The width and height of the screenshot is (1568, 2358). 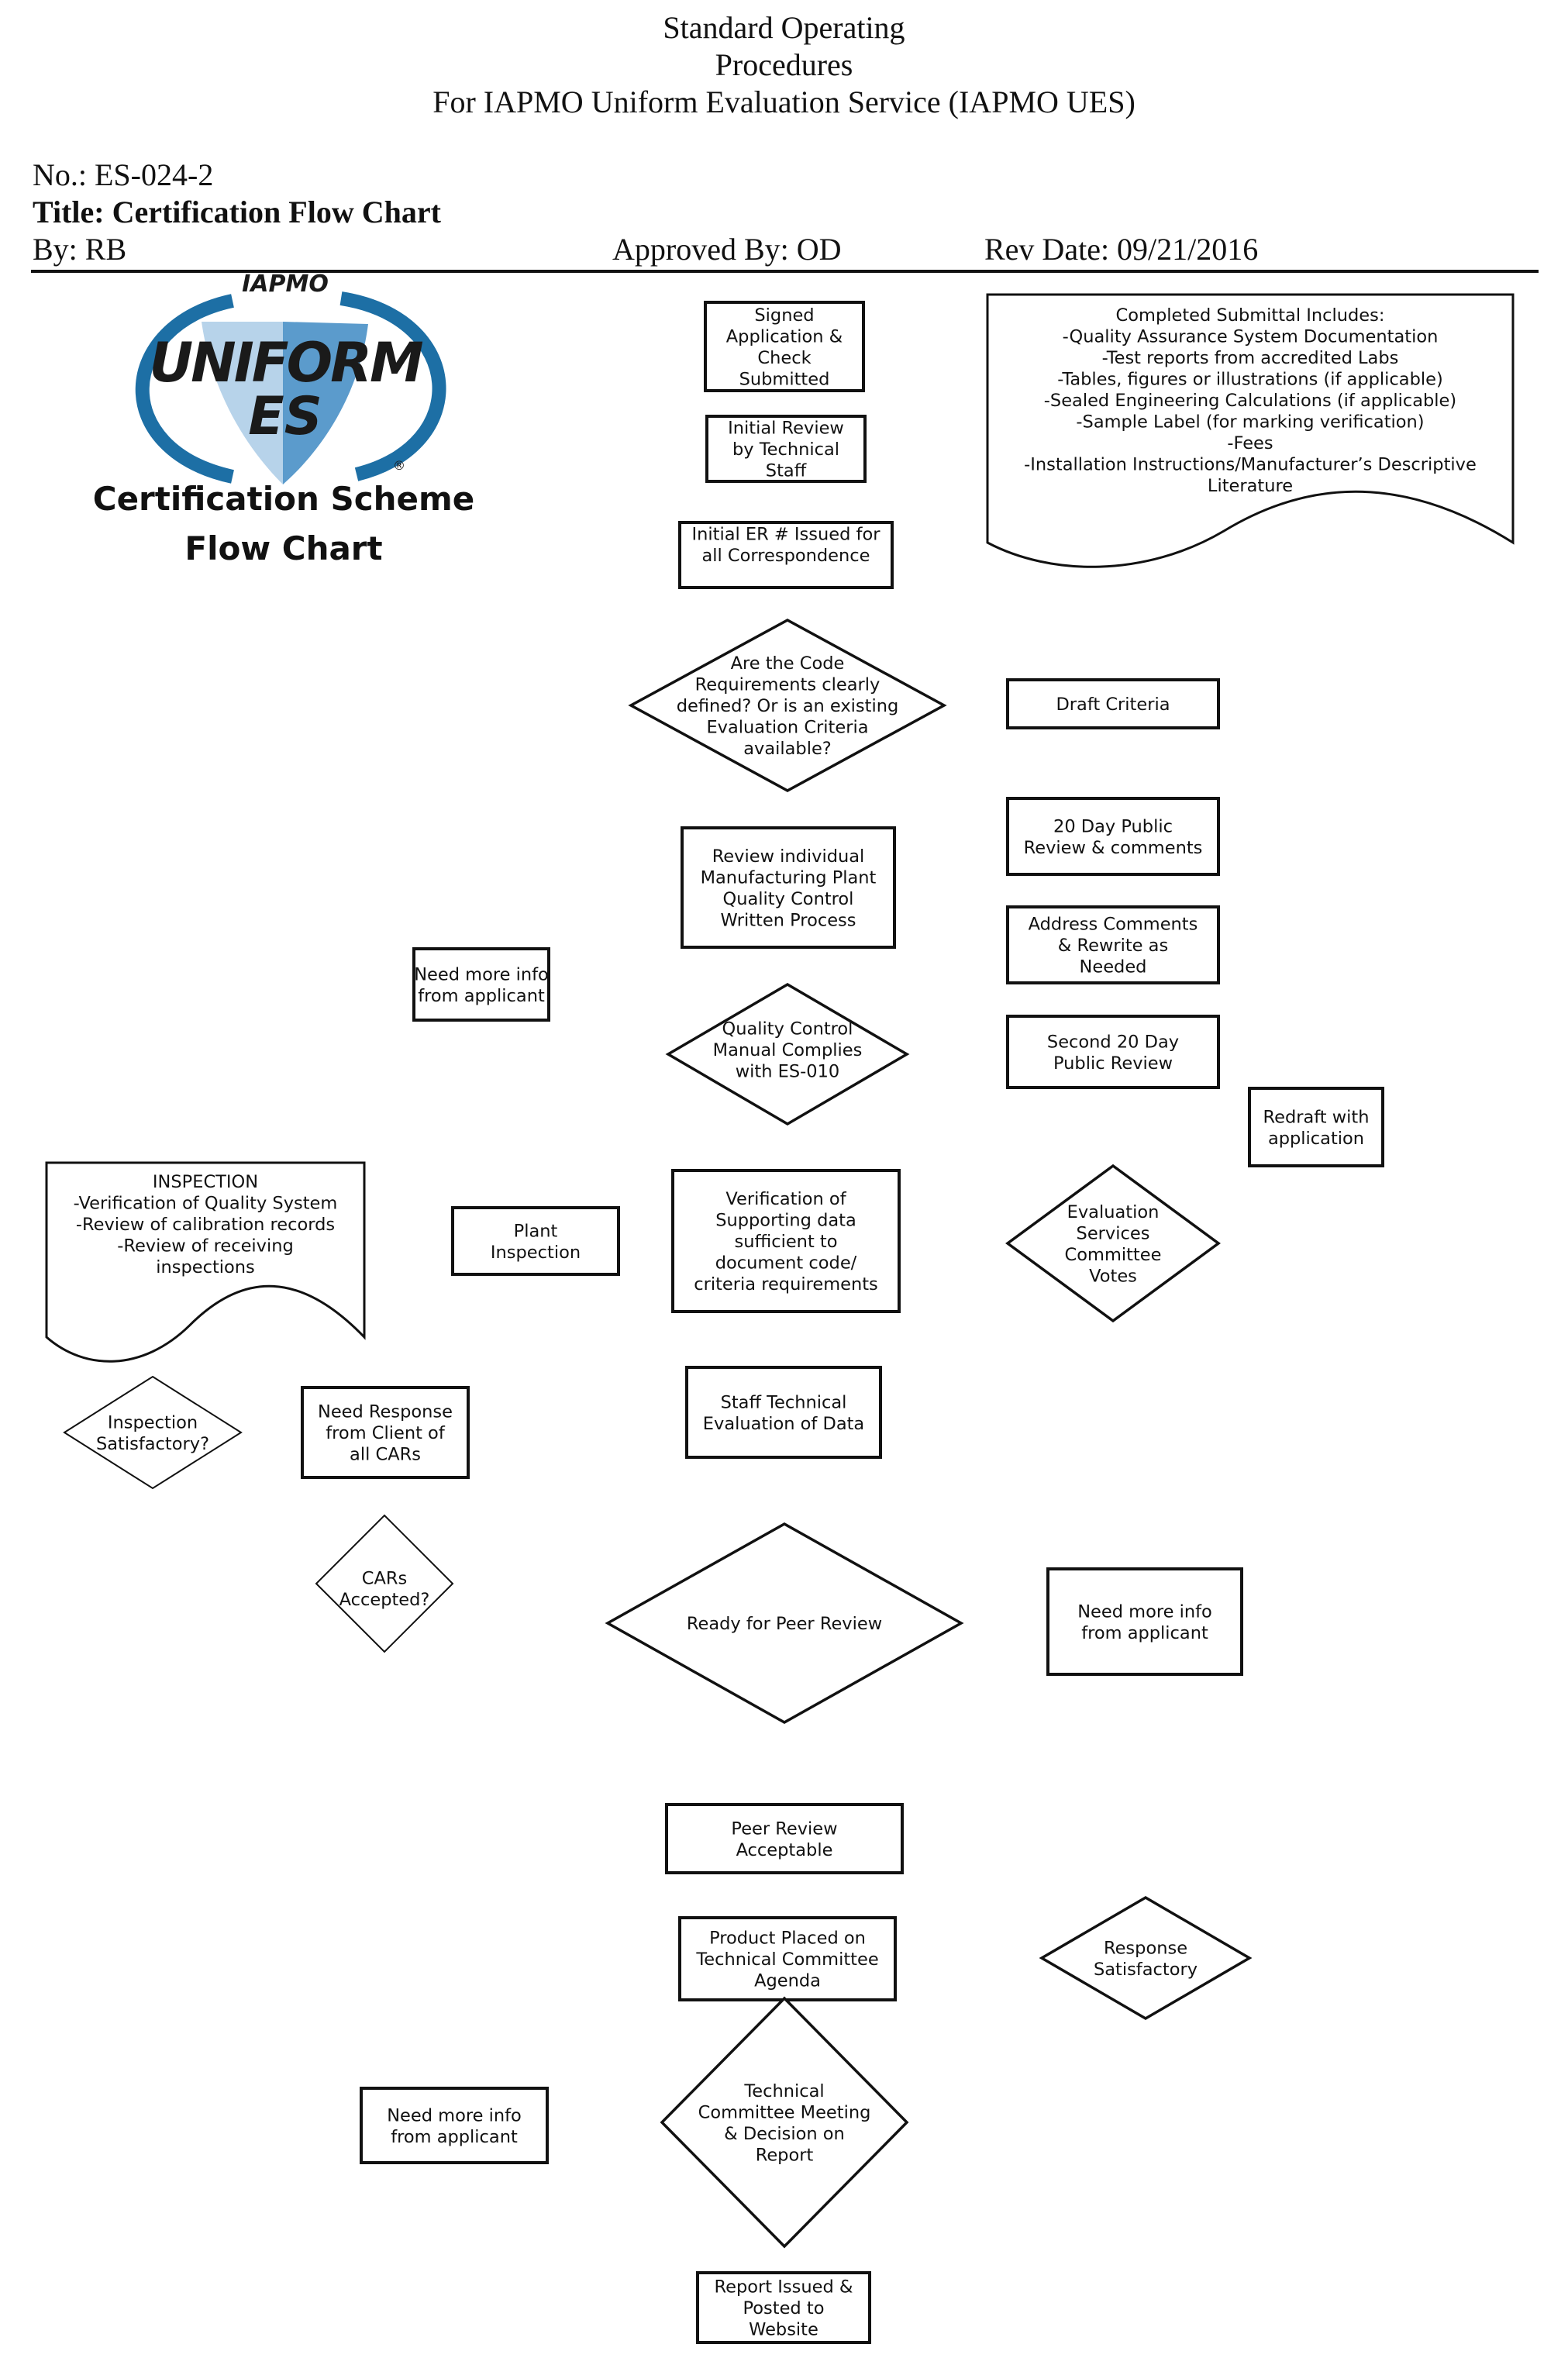 I want to click on public-review-20-box: 20 Day PublicReview & comments, so click(x=1113, y=836).